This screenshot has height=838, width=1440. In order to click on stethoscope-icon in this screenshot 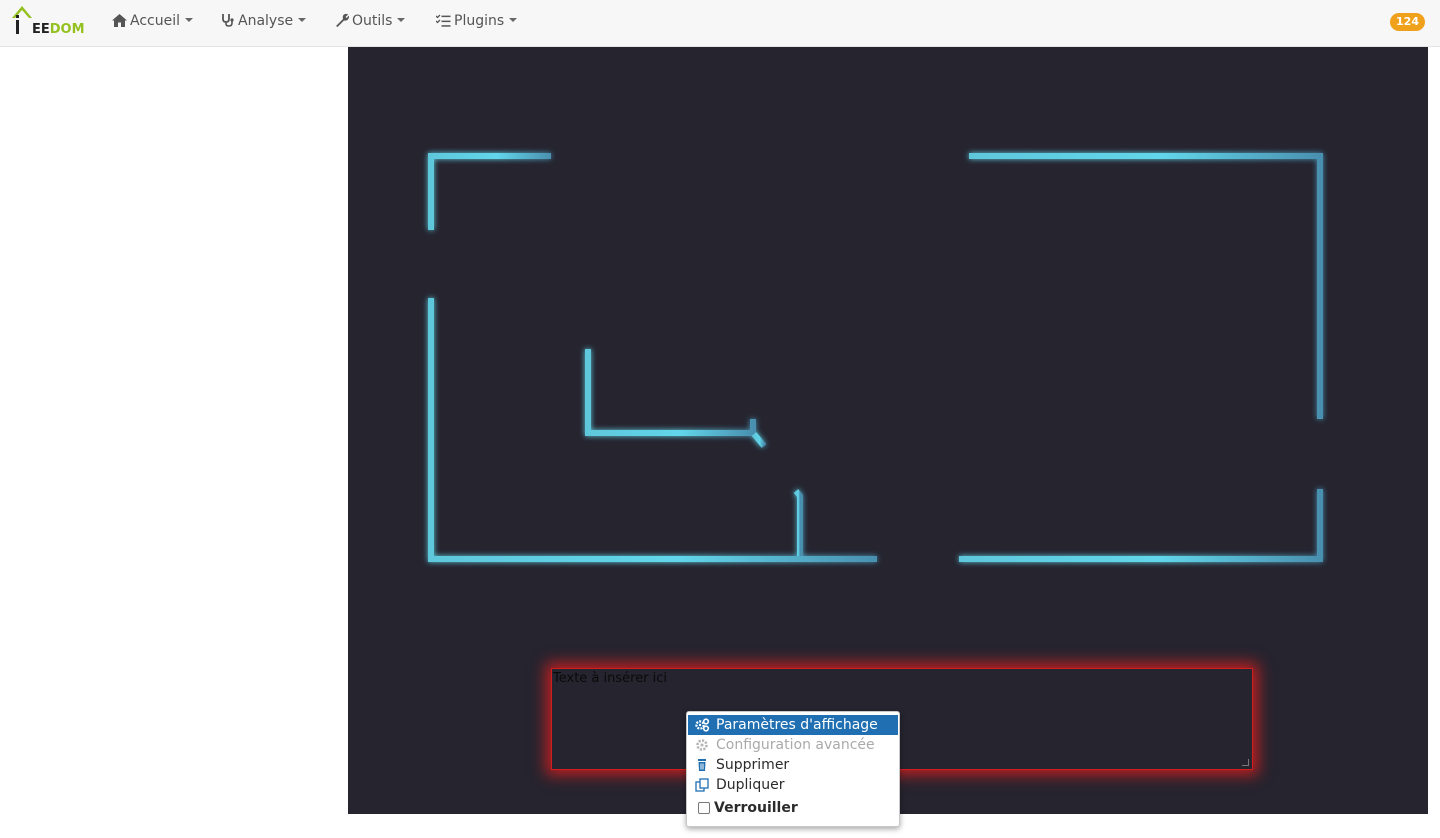, I will do `click(228, 20)`.